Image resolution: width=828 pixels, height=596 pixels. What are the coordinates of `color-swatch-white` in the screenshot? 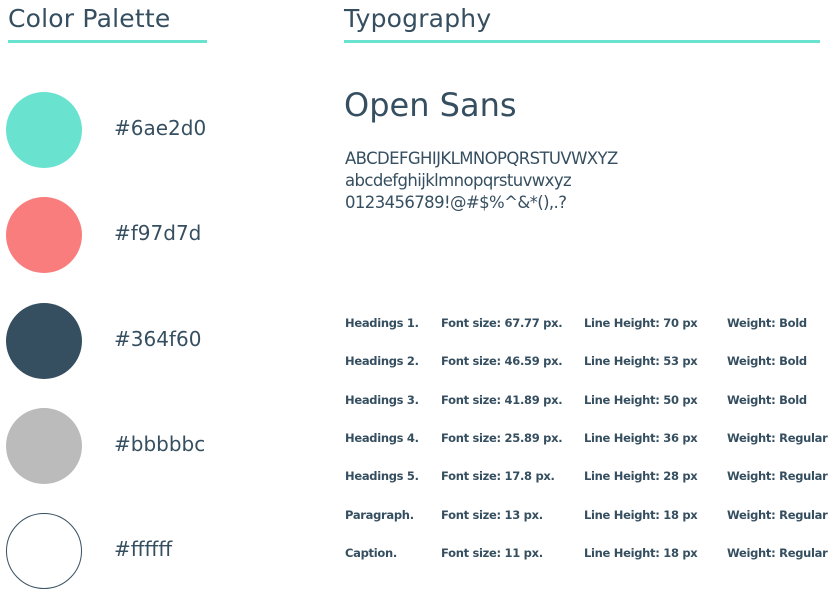 It's located at (44, 551).